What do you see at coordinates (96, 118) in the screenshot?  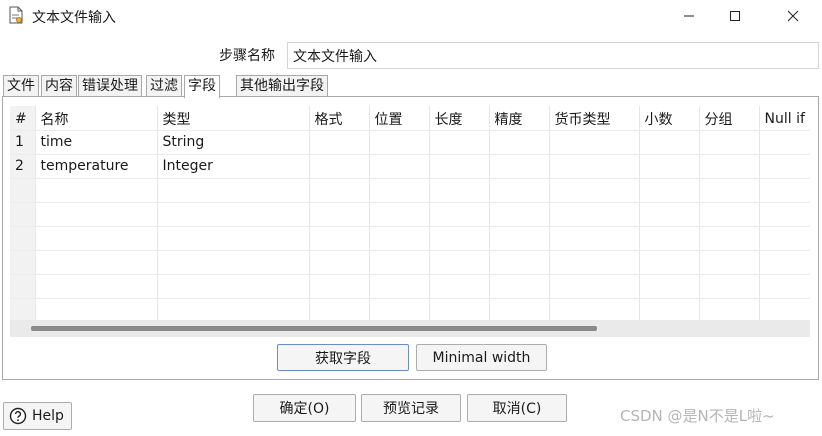 I see `column-header-name: 名称` at bounding box center [96, 118].